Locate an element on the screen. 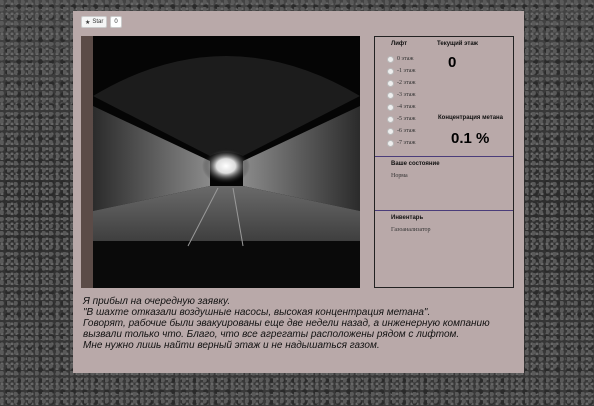 This screenshot has width=594, height=406. star-button: ★ Star is located at coordinates (94, 22).